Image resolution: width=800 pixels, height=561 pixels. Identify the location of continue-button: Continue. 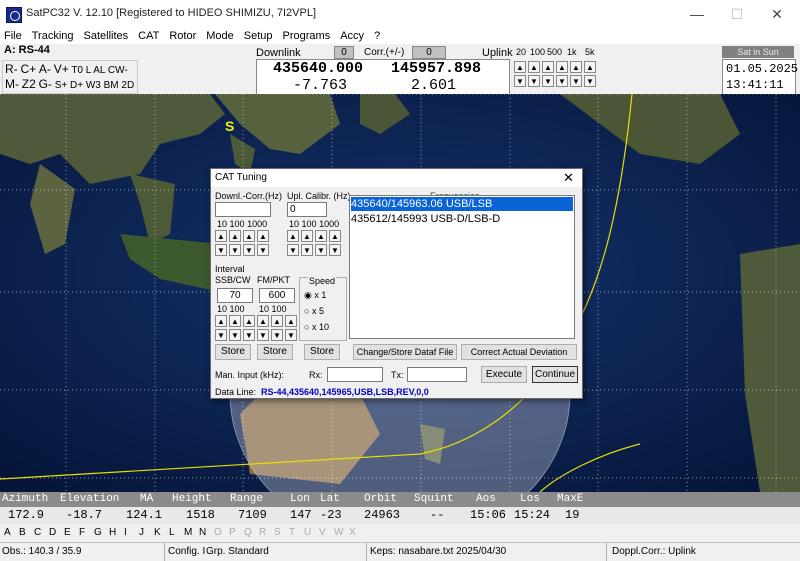
(555, 374).